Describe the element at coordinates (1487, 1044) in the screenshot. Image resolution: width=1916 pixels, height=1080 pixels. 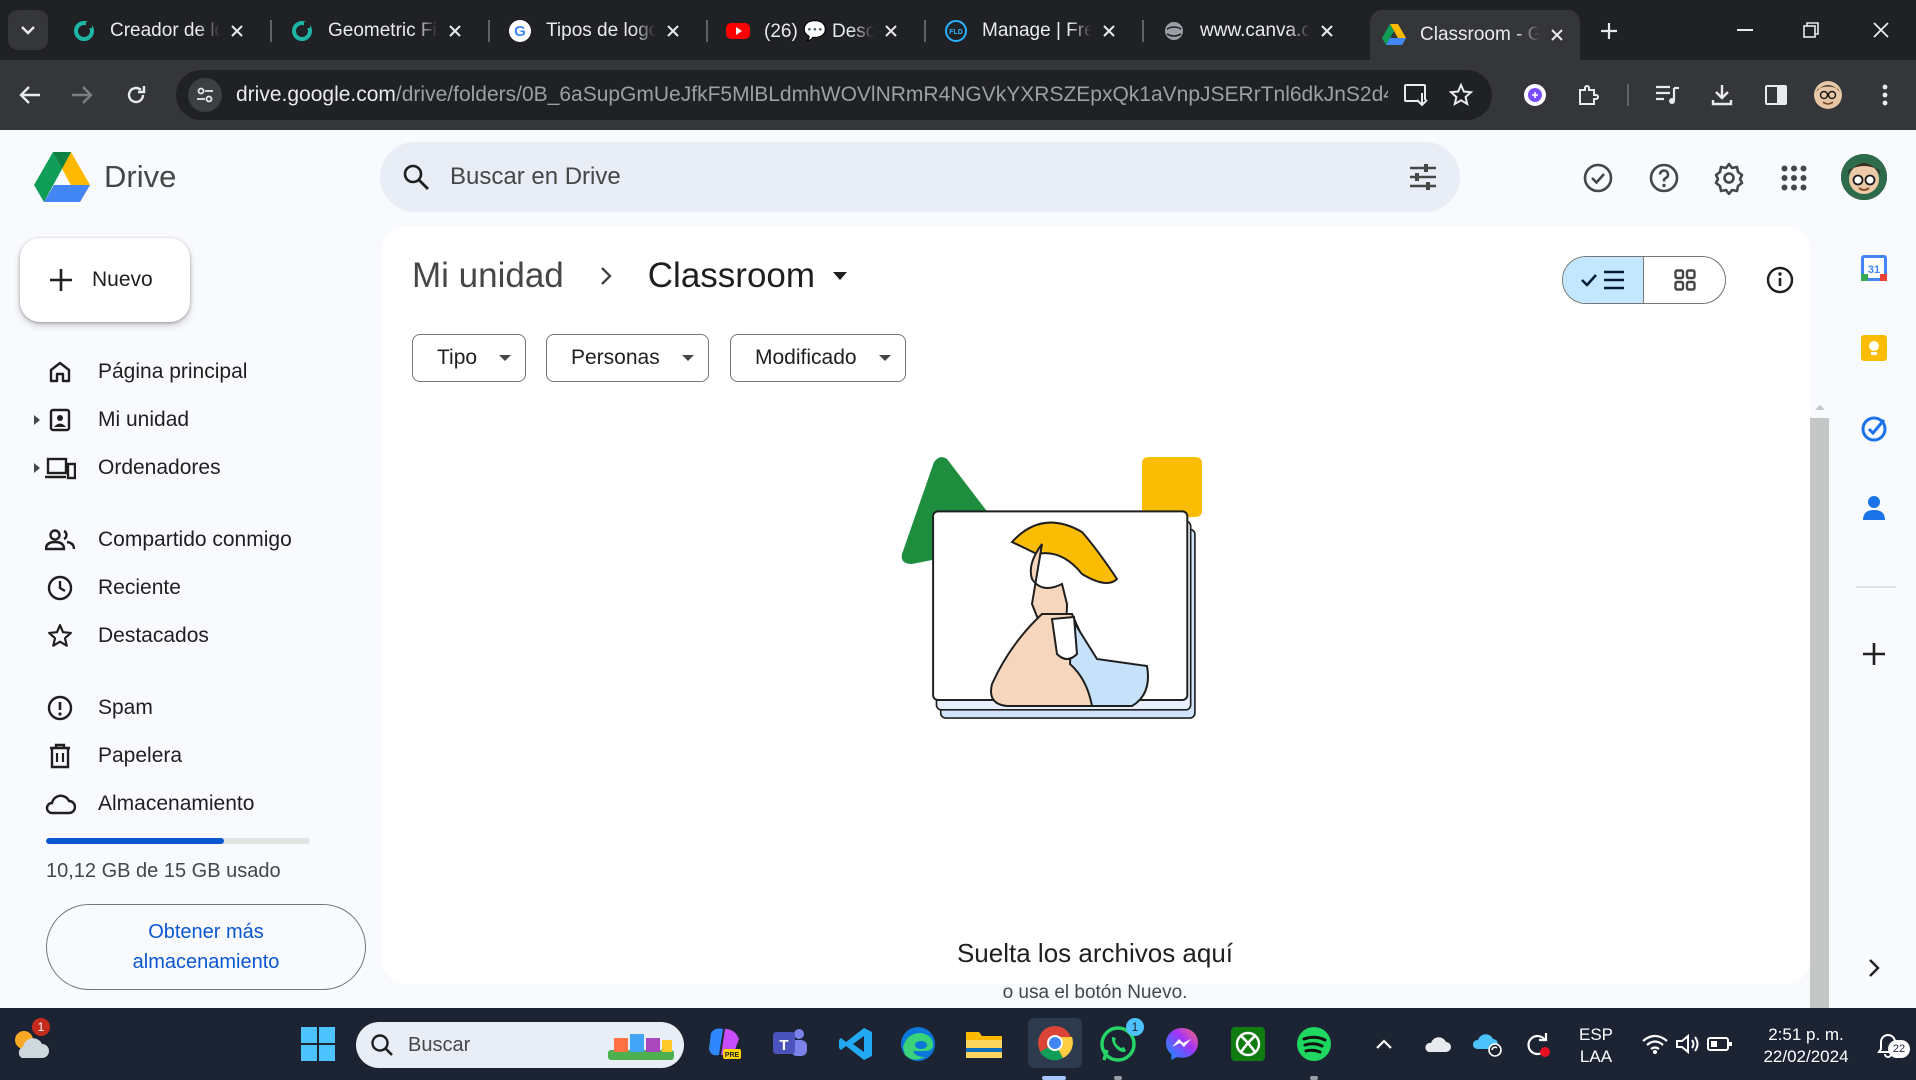
I see `onedrive-sync-tray` at that location.